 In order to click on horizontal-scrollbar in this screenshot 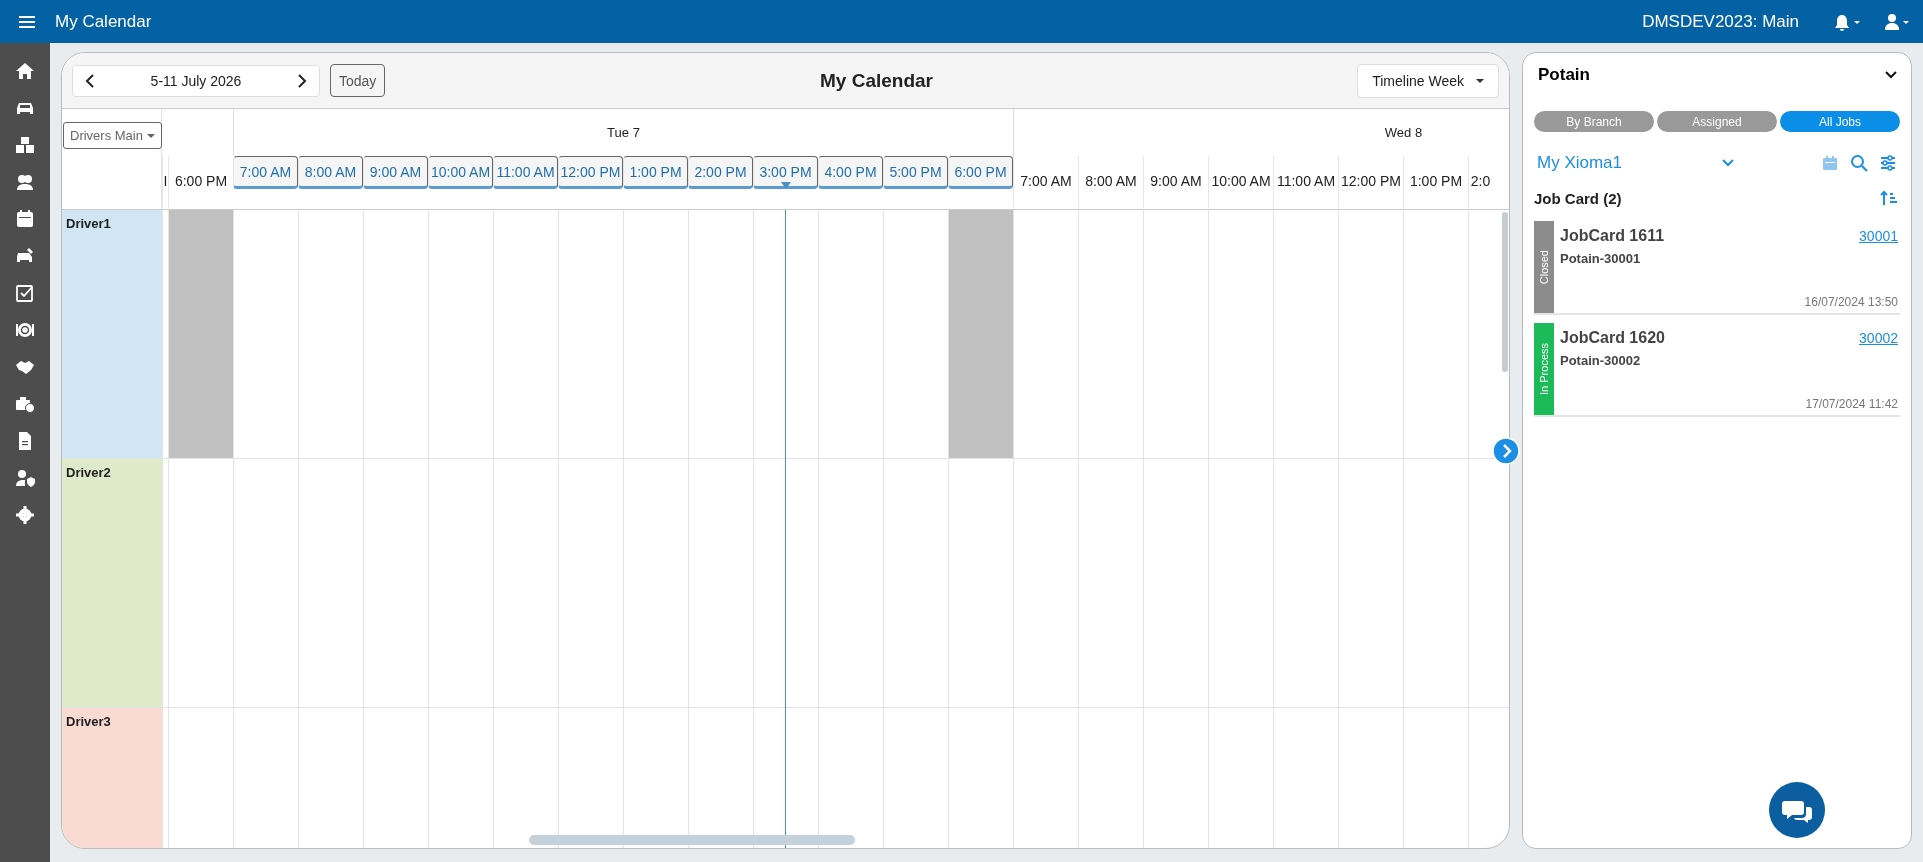, I will do `click(692, 840)`.